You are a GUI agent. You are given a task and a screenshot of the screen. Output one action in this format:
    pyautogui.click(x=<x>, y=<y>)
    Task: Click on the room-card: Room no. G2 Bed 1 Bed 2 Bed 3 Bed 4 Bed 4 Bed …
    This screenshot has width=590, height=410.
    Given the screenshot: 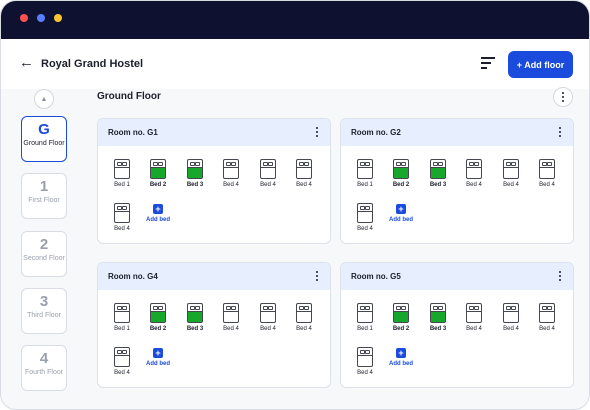 What is the action you would take?
    pyautogui.click(x=457, y=181)
    